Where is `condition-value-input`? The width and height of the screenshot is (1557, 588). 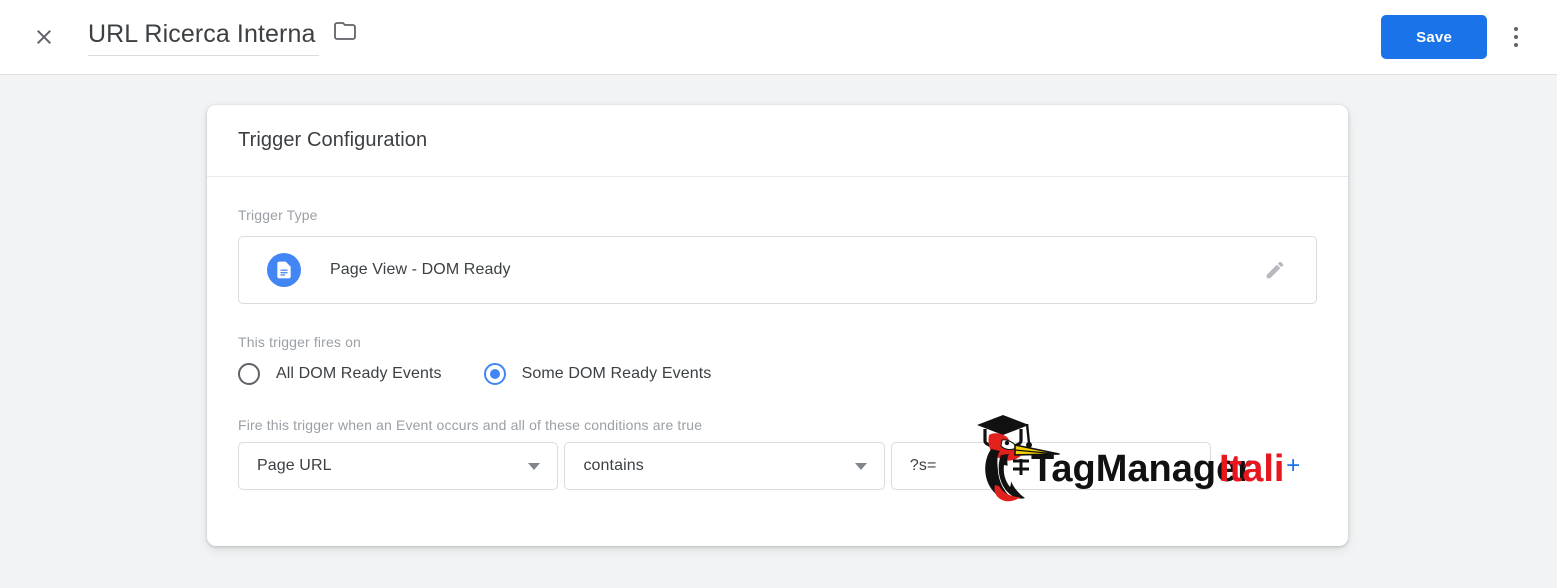
condition-value-input is located at coordinates (1051, 466).